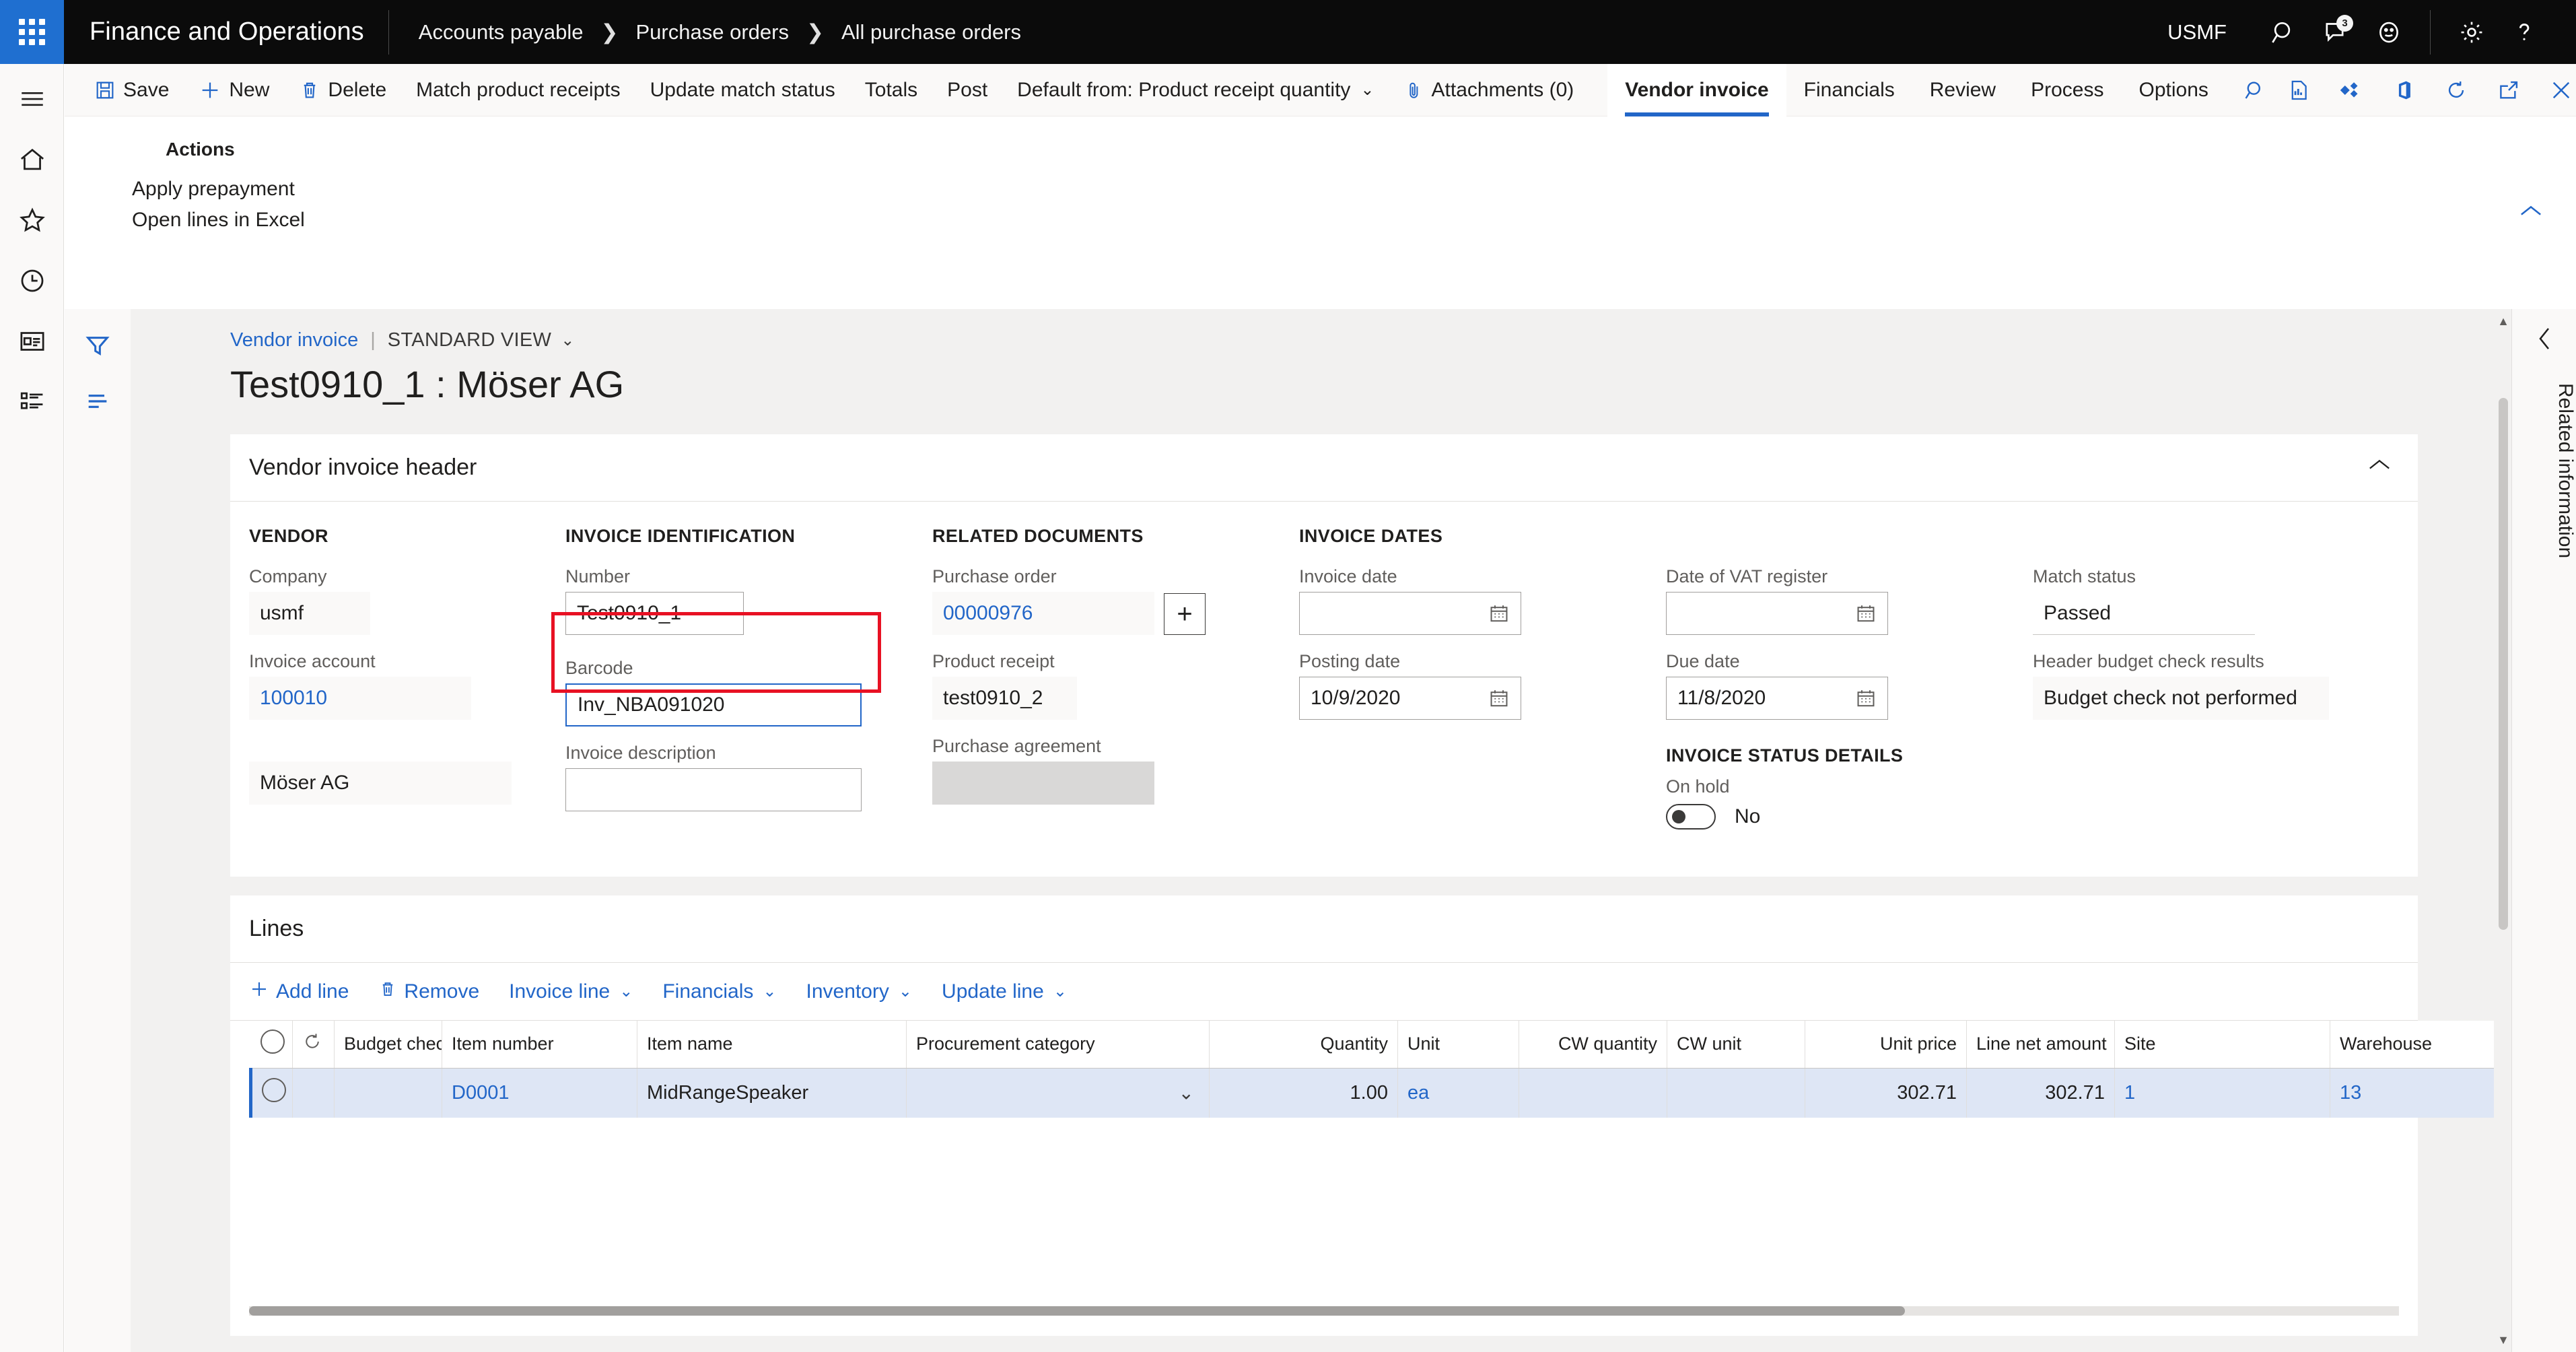  I want to click on delete-button: Delete, so click(342, 90).